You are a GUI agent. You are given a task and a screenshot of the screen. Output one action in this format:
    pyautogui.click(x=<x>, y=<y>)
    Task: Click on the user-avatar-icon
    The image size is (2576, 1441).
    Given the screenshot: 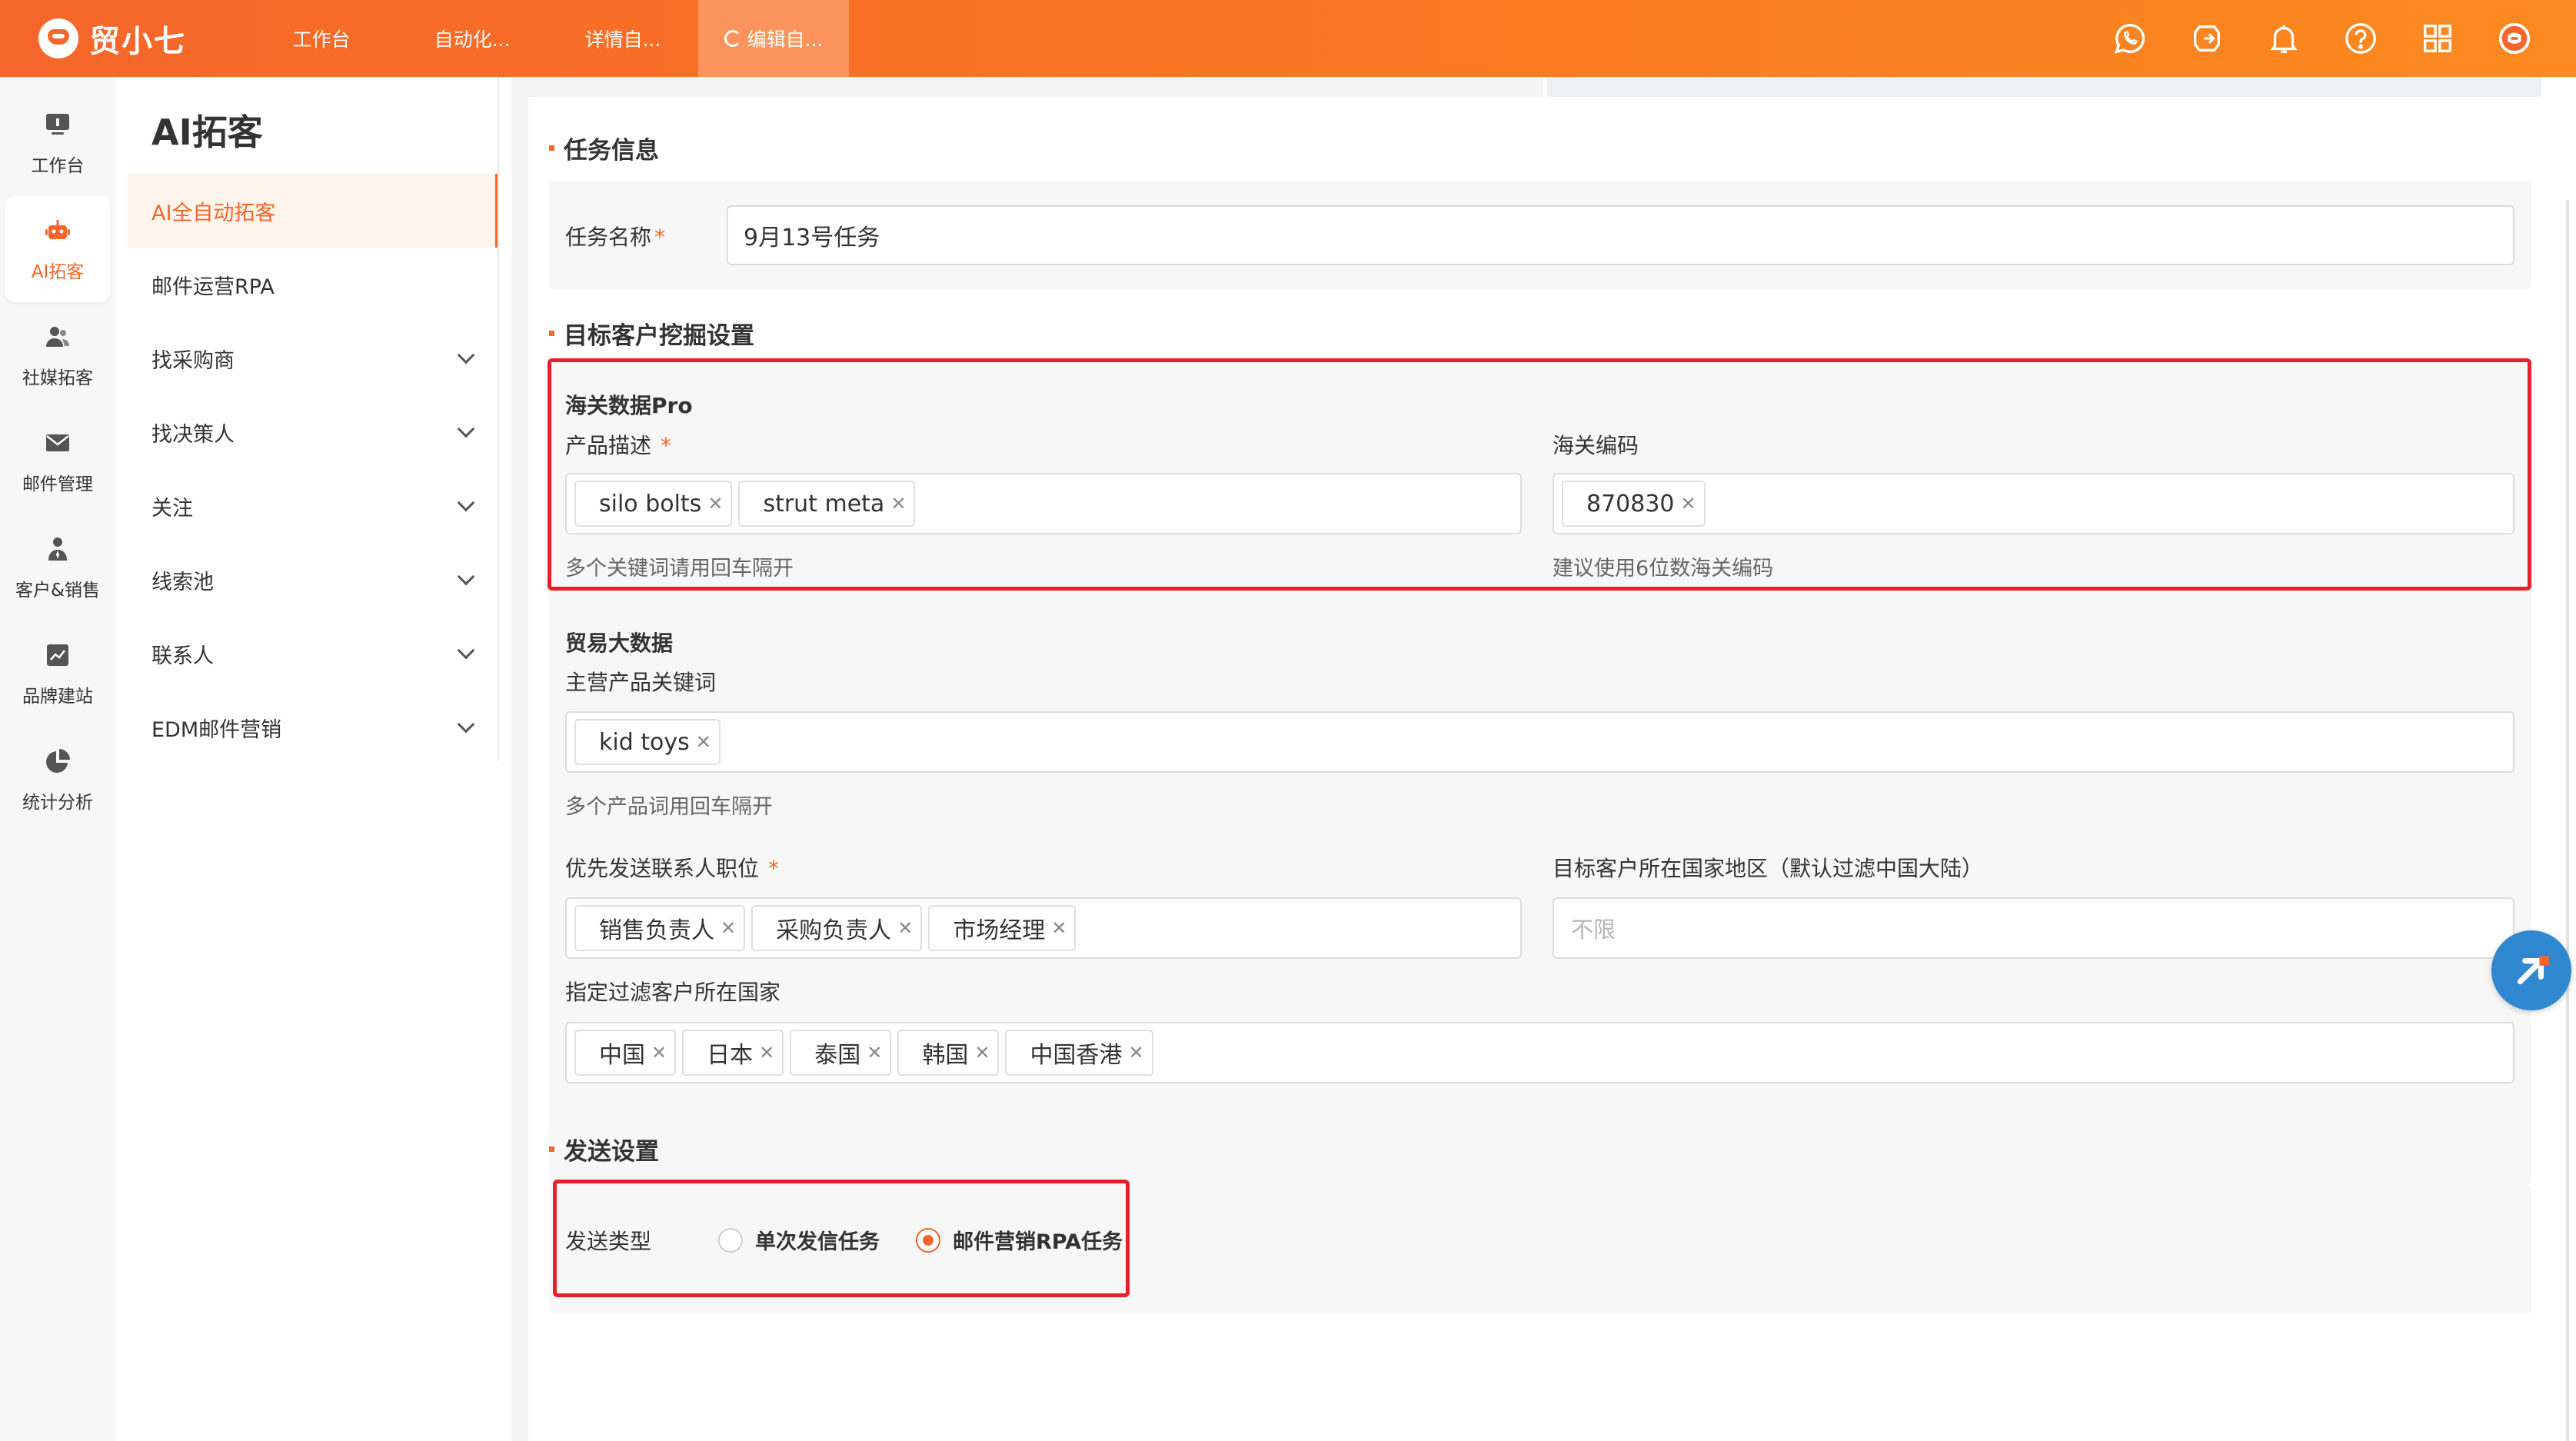 What is the action you would take?
    pyautogui.click(x=2514, y=38)
    